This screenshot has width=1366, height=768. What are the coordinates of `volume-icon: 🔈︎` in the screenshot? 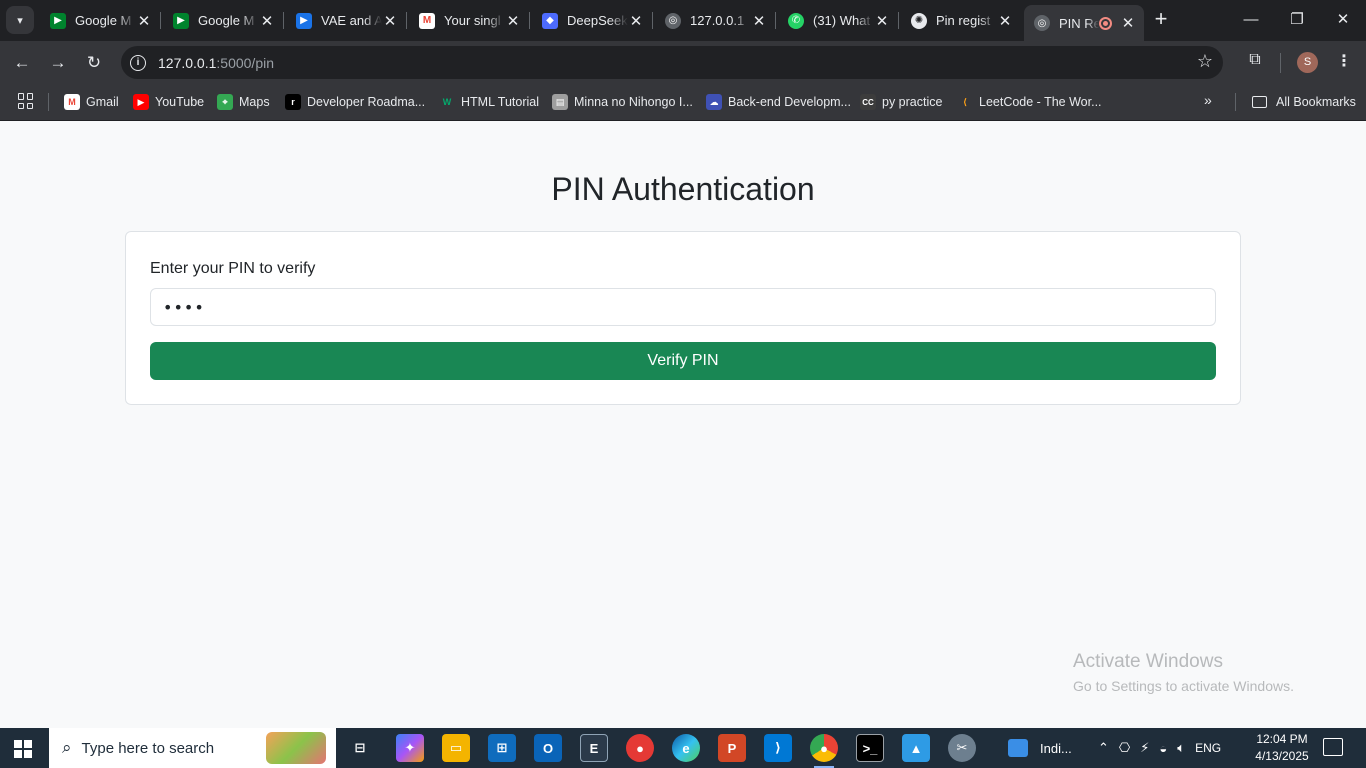 It's located at (1181, 748).